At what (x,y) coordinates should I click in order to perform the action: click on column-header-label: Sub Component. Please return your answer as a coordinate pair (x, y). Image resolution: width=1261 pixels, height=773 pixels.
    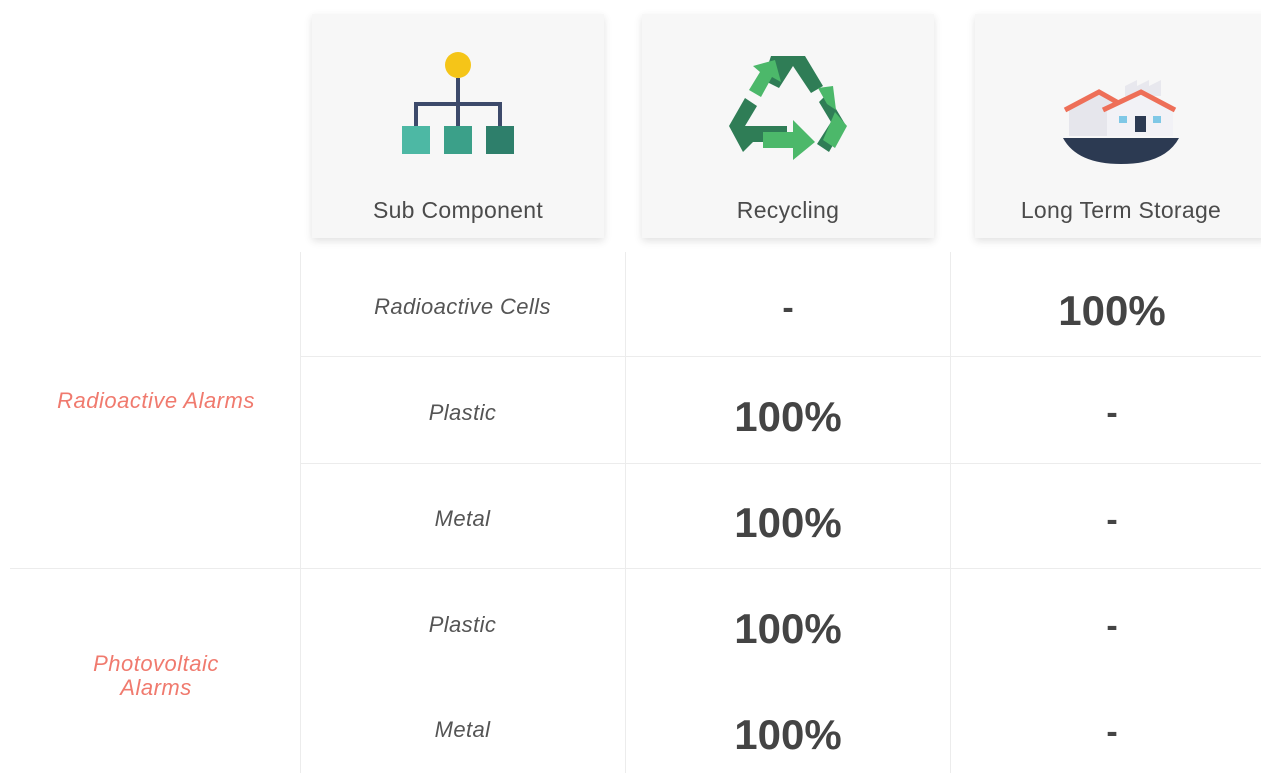
    Looking at the image, I should click on (458, 210).